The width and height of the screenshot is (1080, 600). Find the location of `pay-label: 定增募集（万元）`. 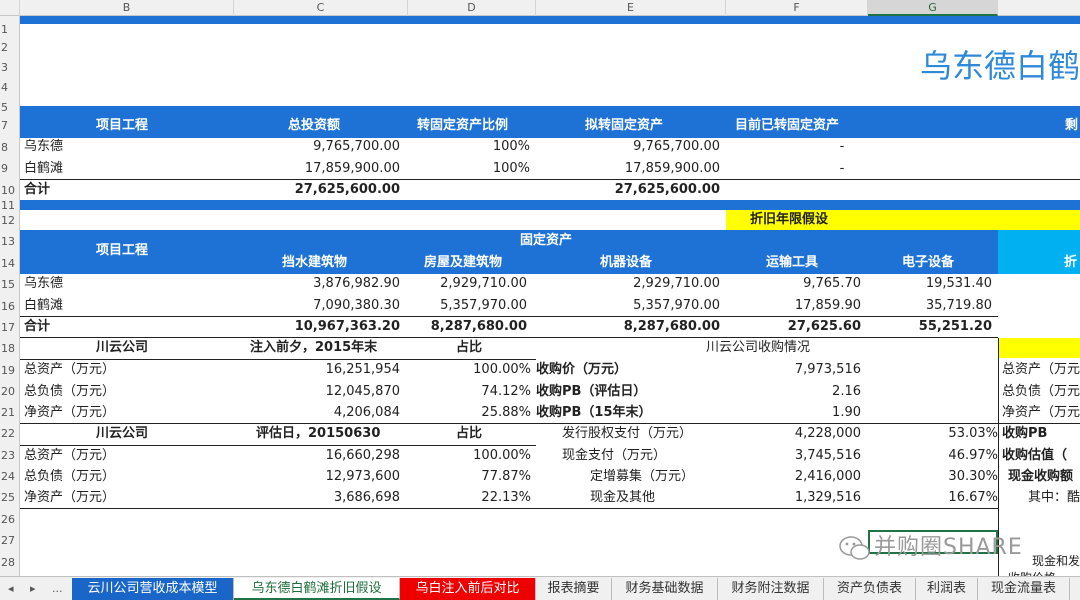

pay-label: 定增募集（万元） is located at coordinates (642, 476).